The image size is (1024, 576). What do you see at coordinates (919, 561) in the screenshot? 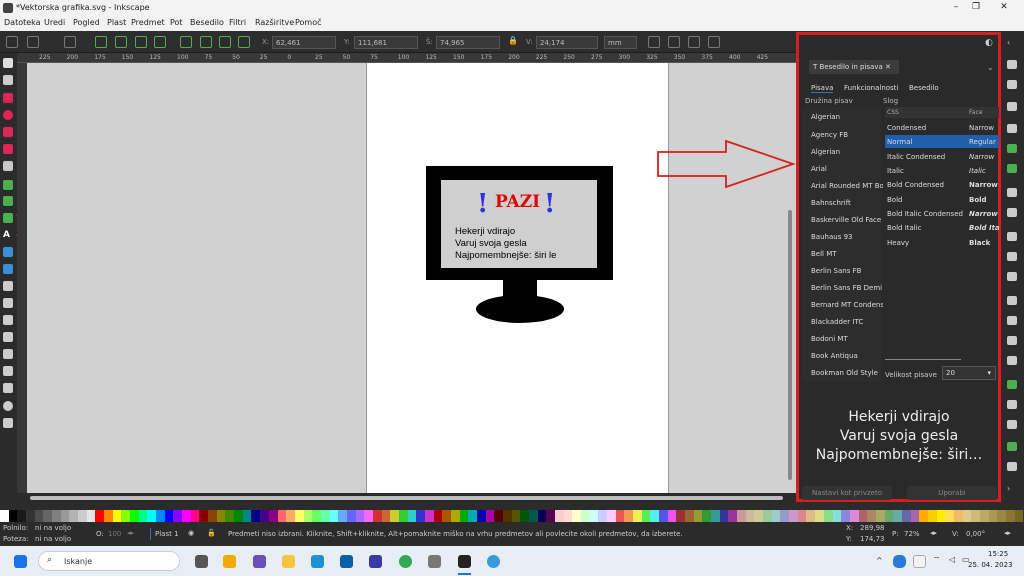
I see `language-icon` at bounding box center [919, 561].